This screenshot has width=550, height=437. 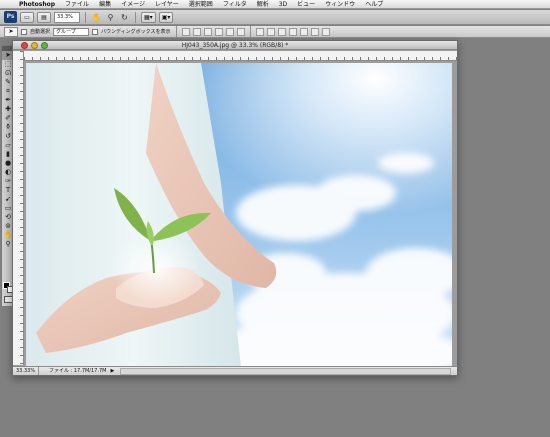 I want to click on status-document-info: ファイル : 17.7M/17.7M, so click(x=78, y=371).